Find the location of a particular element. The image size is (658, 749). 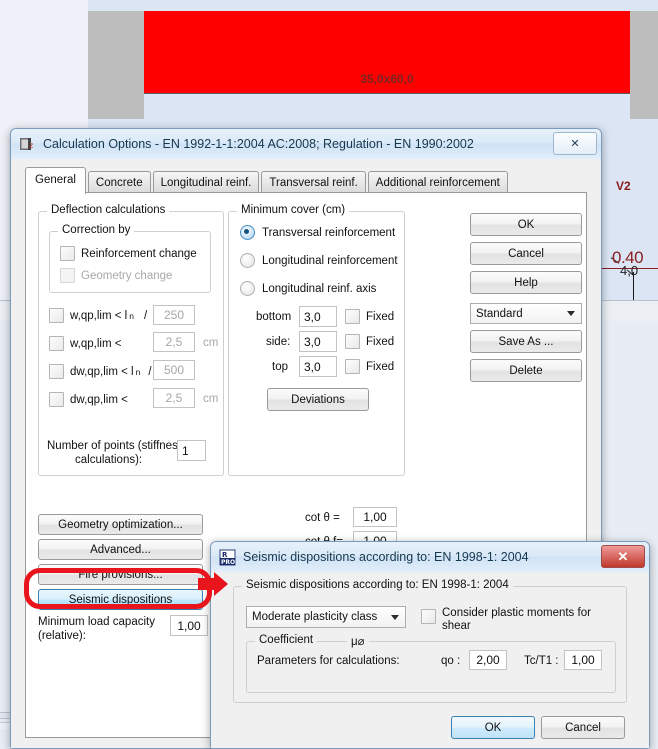

input-qo: 2,00 is located at coordinates (488, 660).